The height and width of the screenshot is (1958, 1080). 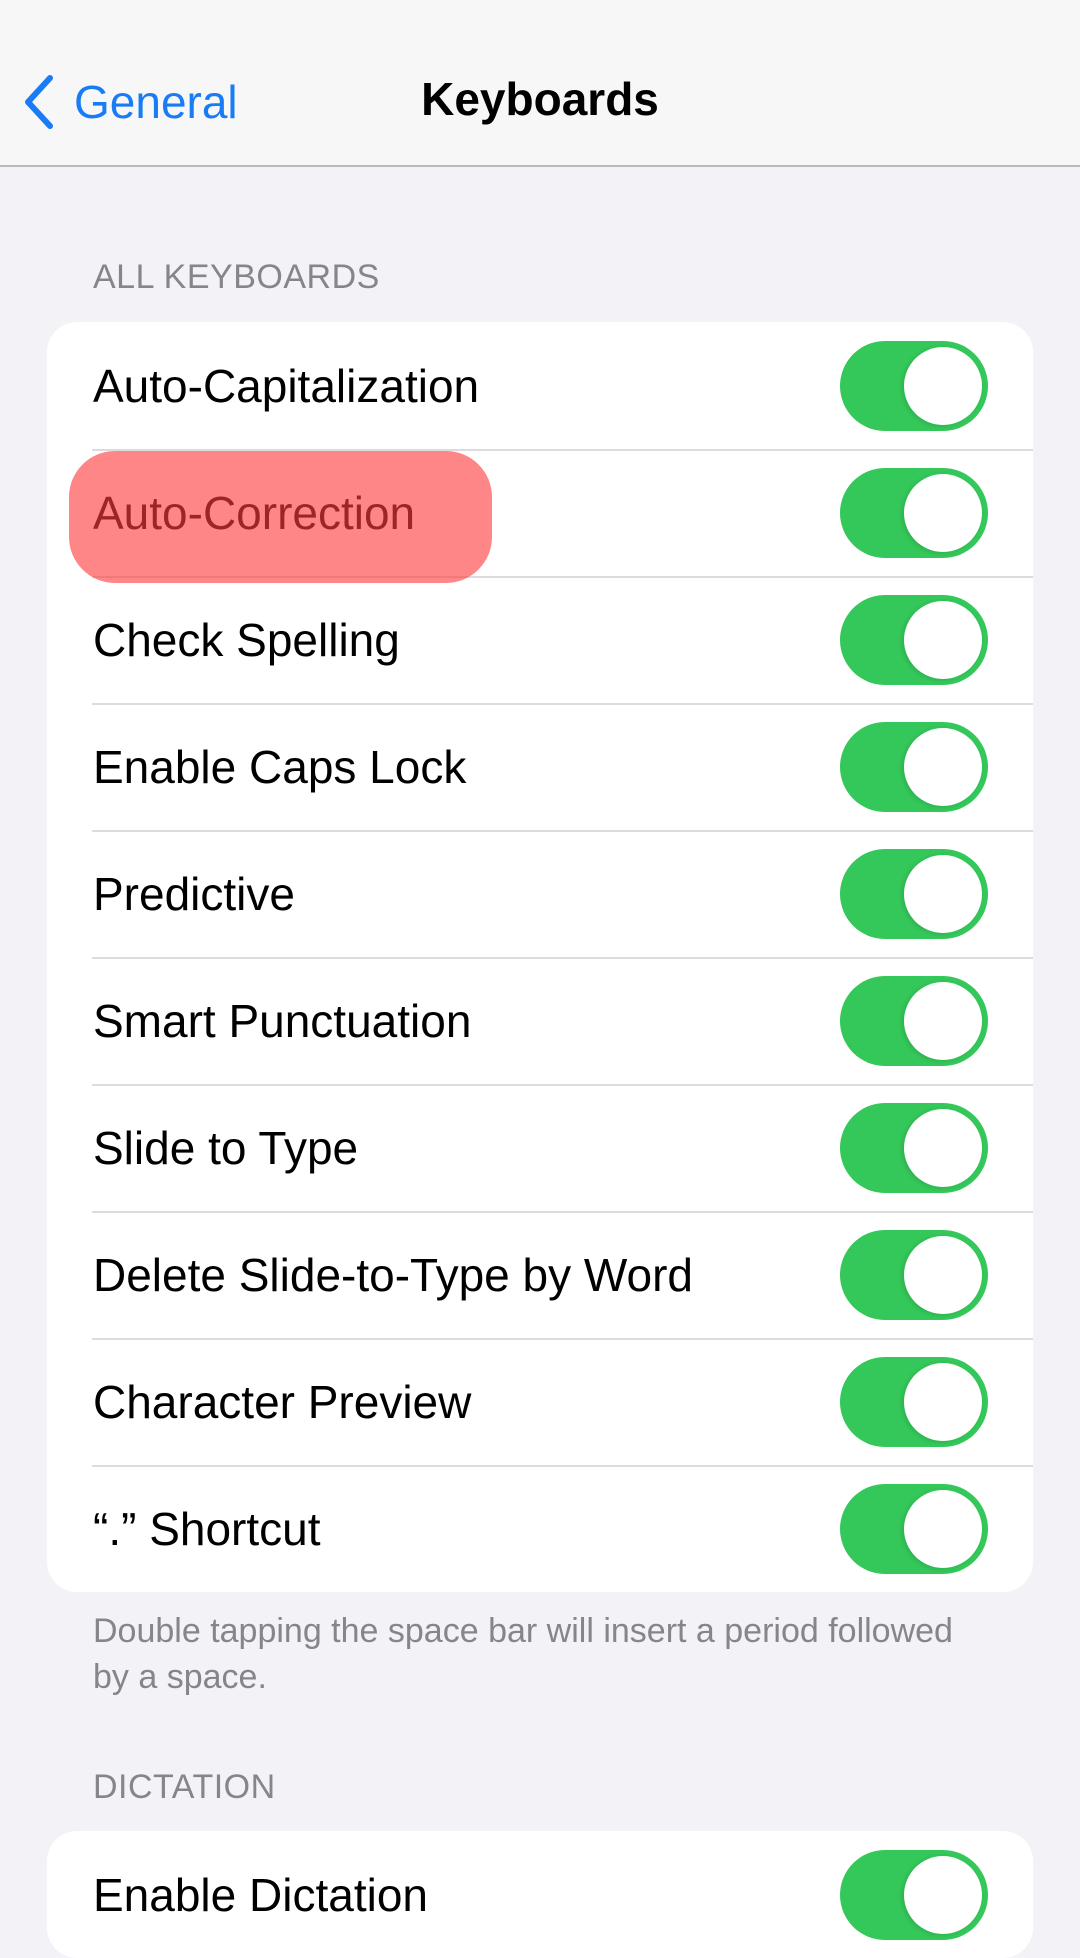 I want to click on row-label: Character Preview, so click(x=282, y=1401).